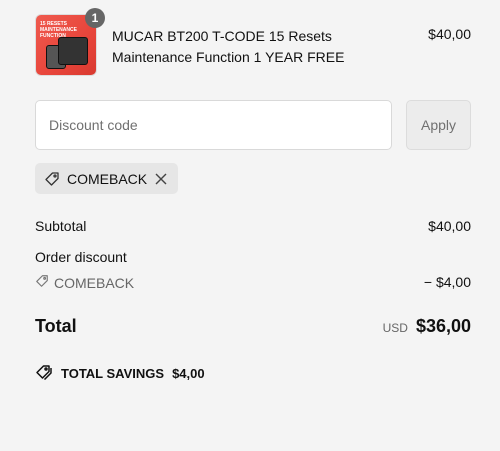 The height and width of the screenshot is (451, 500). I want to click on total-amount: $36,00, so click(443, 326).